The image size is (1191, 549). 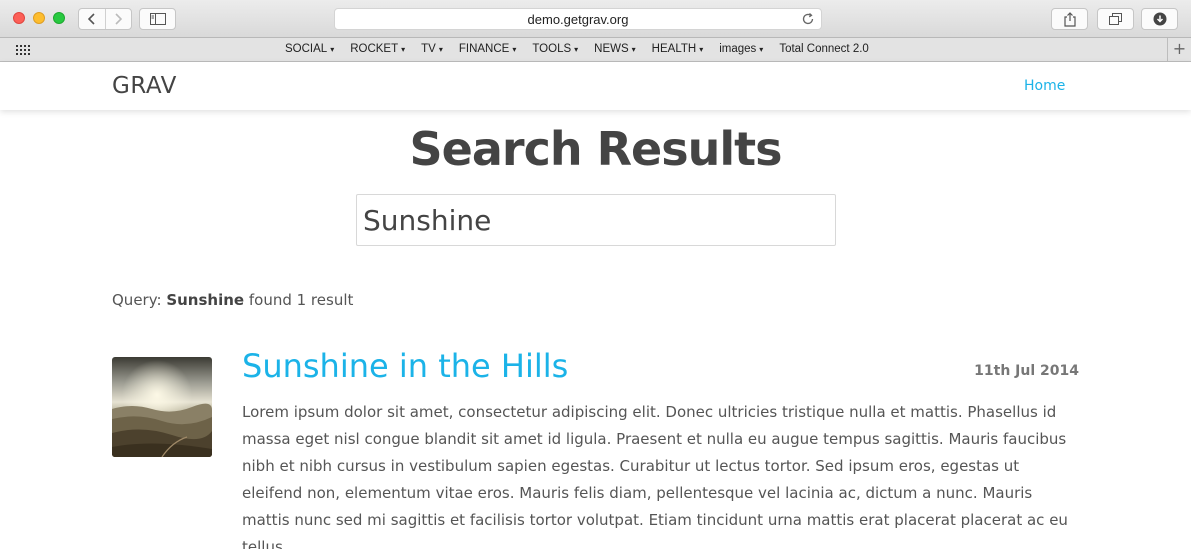 I want to click on query-summary: Query: Sunshine found 1 result, so click(x=232, y=300).